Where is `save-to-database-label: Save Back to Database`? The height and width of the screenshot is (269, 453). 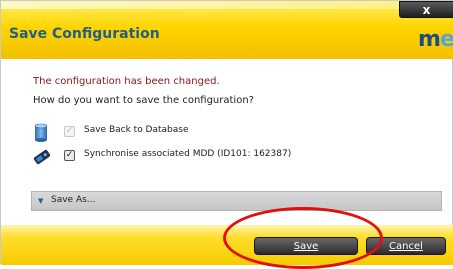
save-to-database-label: Save Back to Database is located at coordinates (136, 130).